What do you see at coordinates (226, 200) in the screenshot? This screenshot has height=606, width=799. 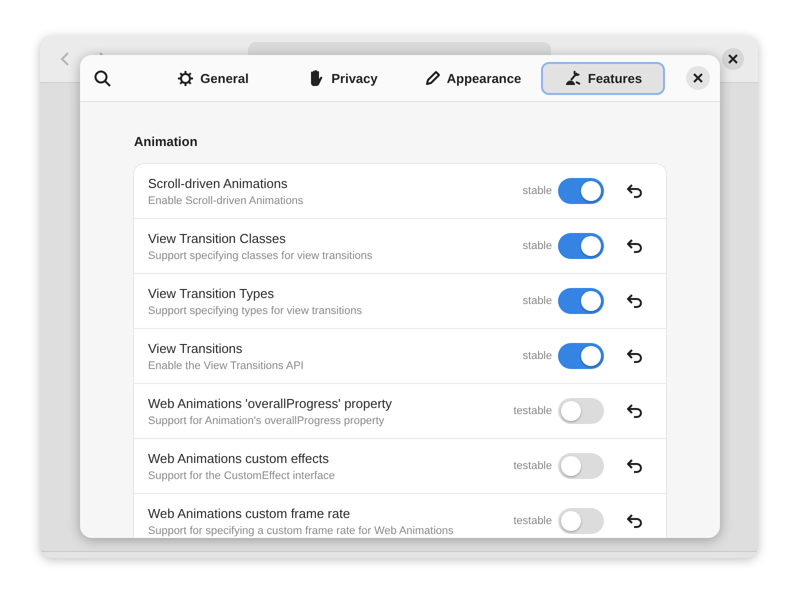 I see `feature-description: Enable Scroll-driven Animations` at bounding box center [226, 200].